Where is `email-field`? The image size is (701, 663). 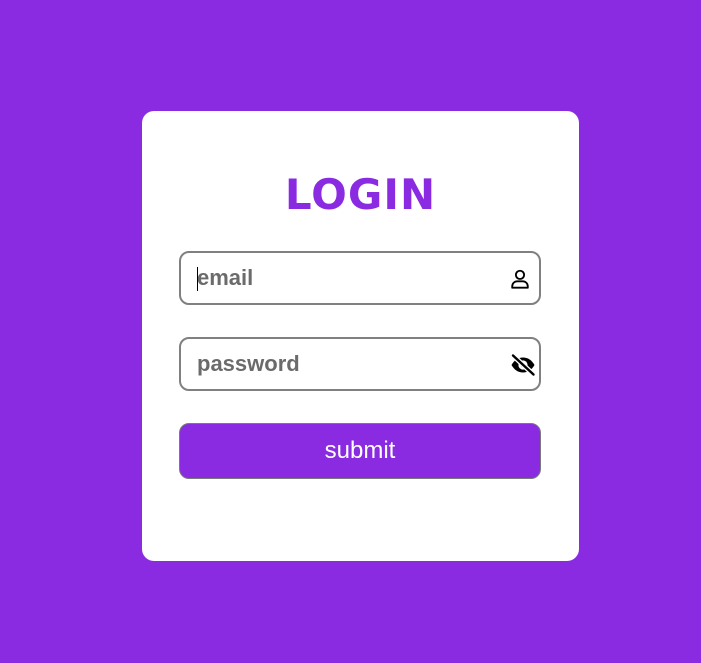 email-field is located at coordinates (360, 278).